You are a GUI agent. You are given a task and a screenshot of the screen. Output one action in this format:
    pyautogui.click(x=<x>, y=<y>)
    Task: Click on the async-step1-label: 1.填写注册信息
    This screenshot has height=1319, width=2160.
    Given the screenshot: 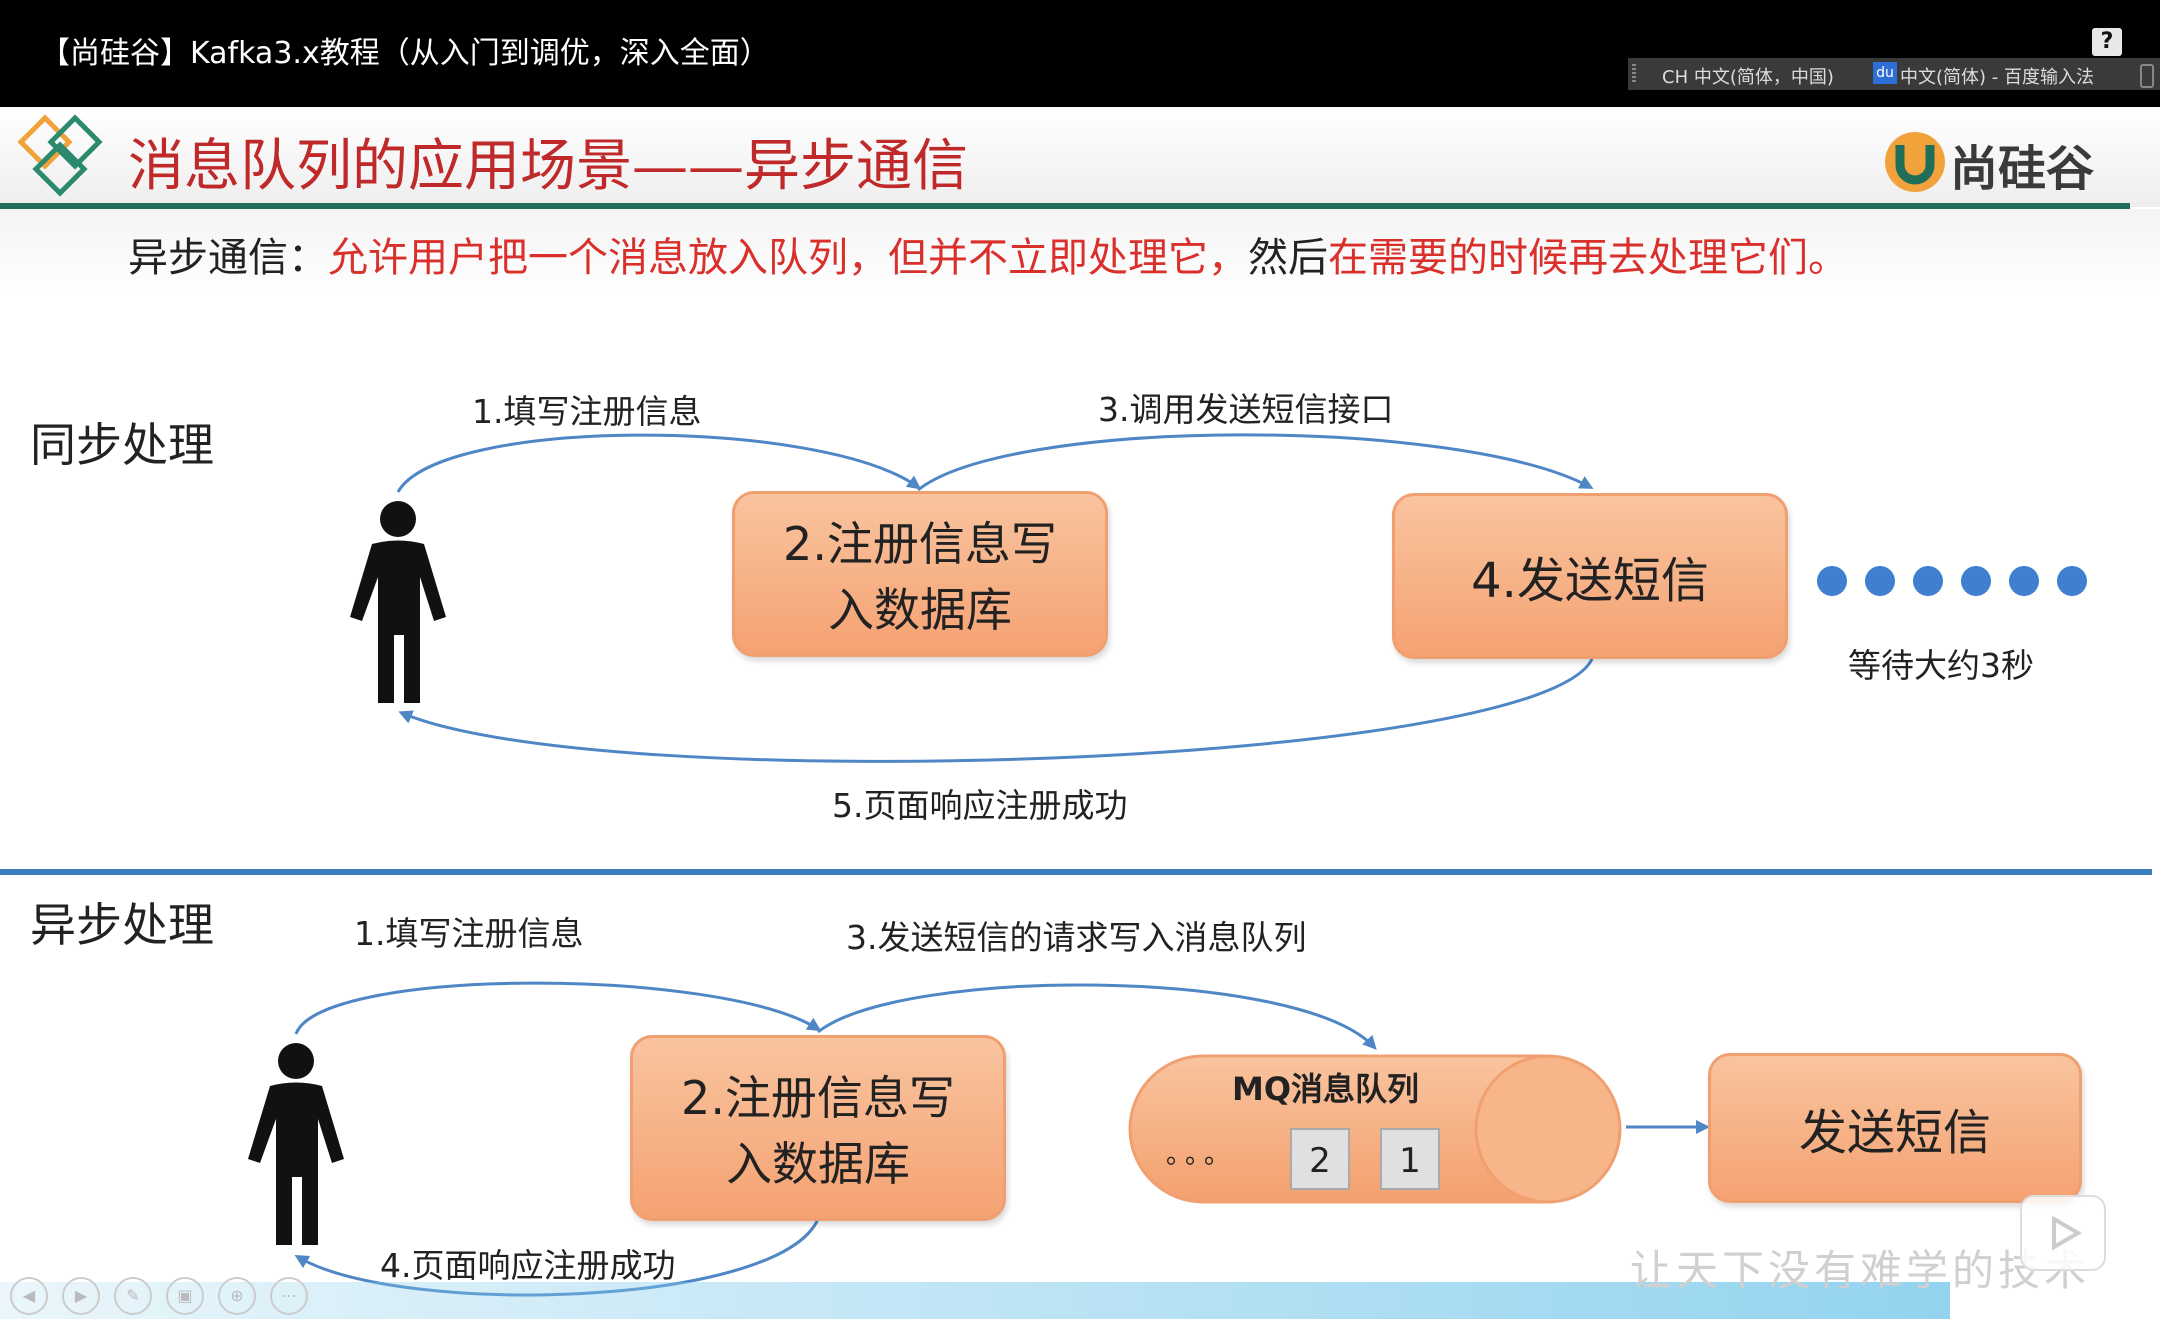 What is the action you would take?
    pyautogui.click(x=469, y=933)
    